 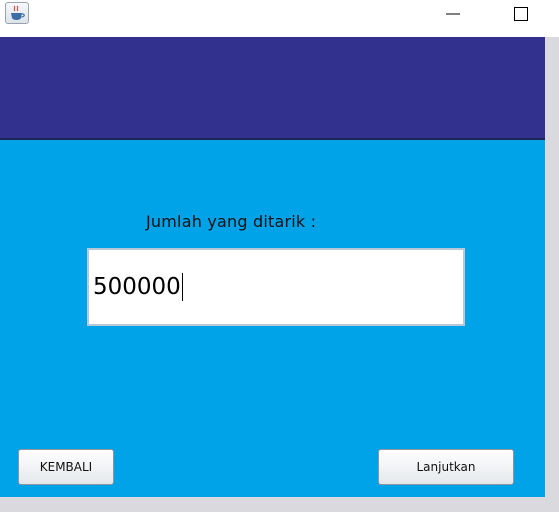 What do you see at coordinates (137, 287) in the screenshot?
I see `amount-input-value: 500000` at bounding box center [137, 287].